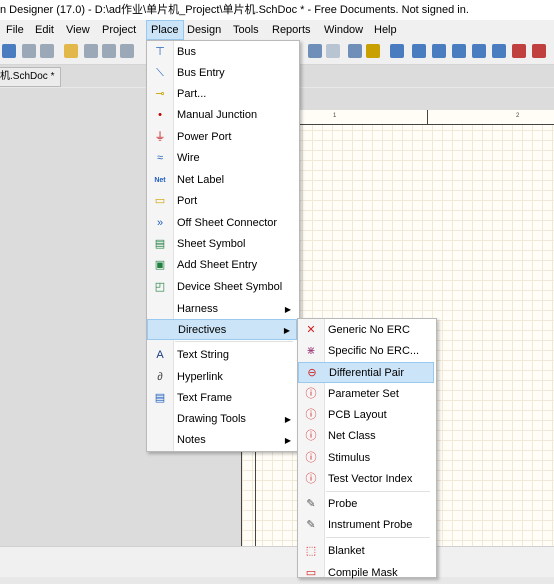 The width and height of the screenshot is (554, 584). I want to click on menu-item-harness: Harness ▶, so click(222, 309).